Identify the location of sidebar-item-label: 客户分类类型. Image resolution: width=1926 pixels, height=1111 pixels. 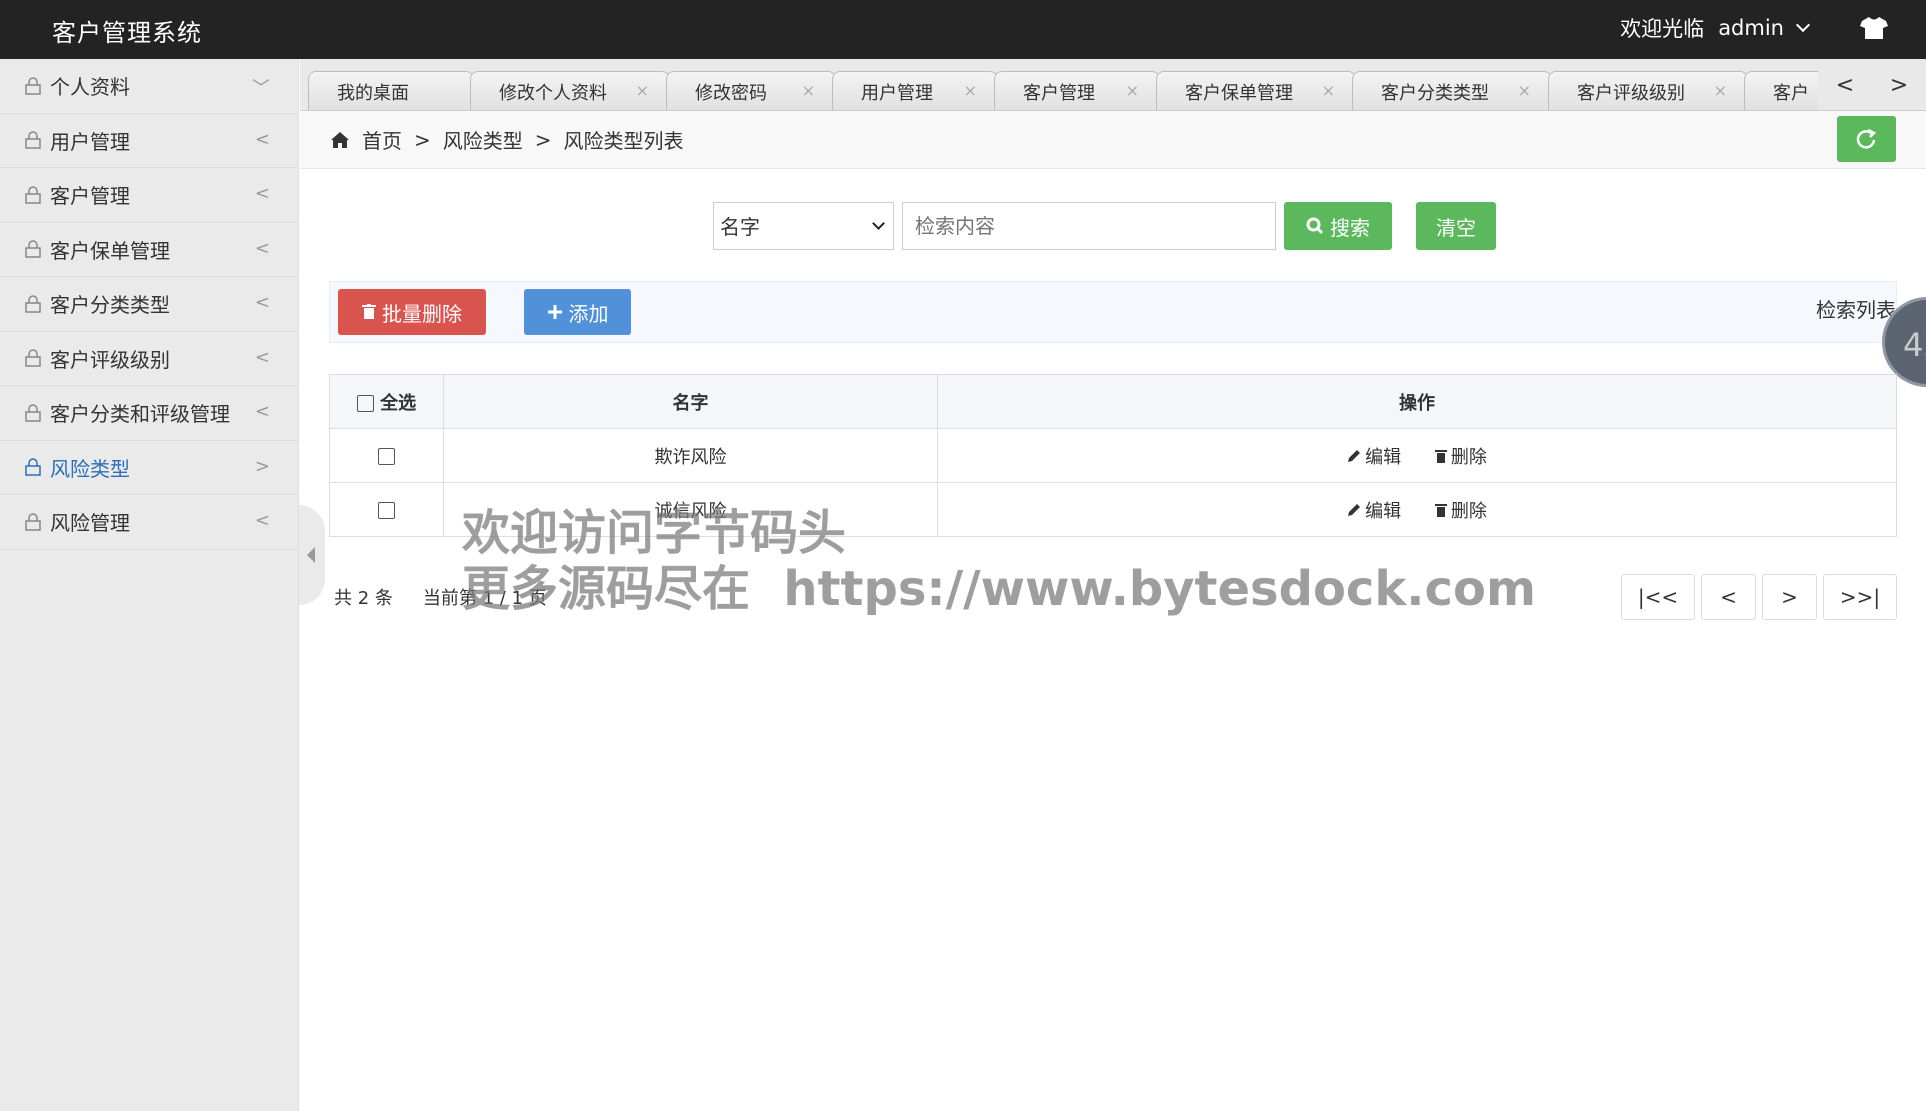
(110, 305).